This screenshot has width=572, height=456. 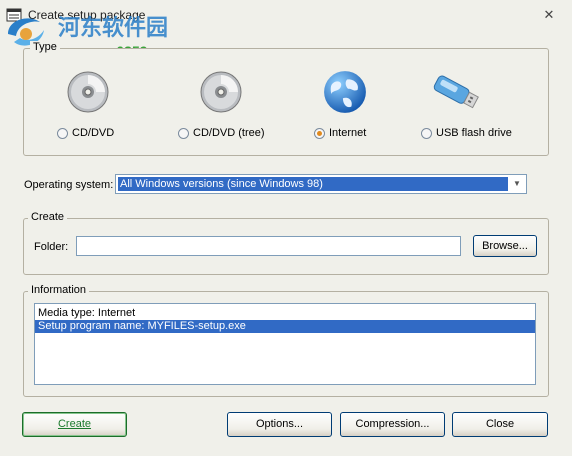 I want to click on watermark-text: 河东软件园, so click(x=113, y=28).